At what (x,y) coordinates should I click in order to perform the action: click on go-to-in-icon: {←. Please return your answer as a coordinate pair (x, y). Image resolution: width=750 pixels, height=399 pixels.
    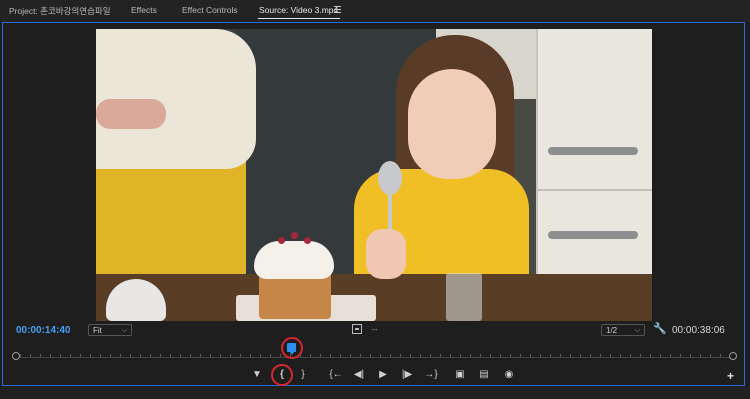
    Looking at the image, I should click on (336, 375).